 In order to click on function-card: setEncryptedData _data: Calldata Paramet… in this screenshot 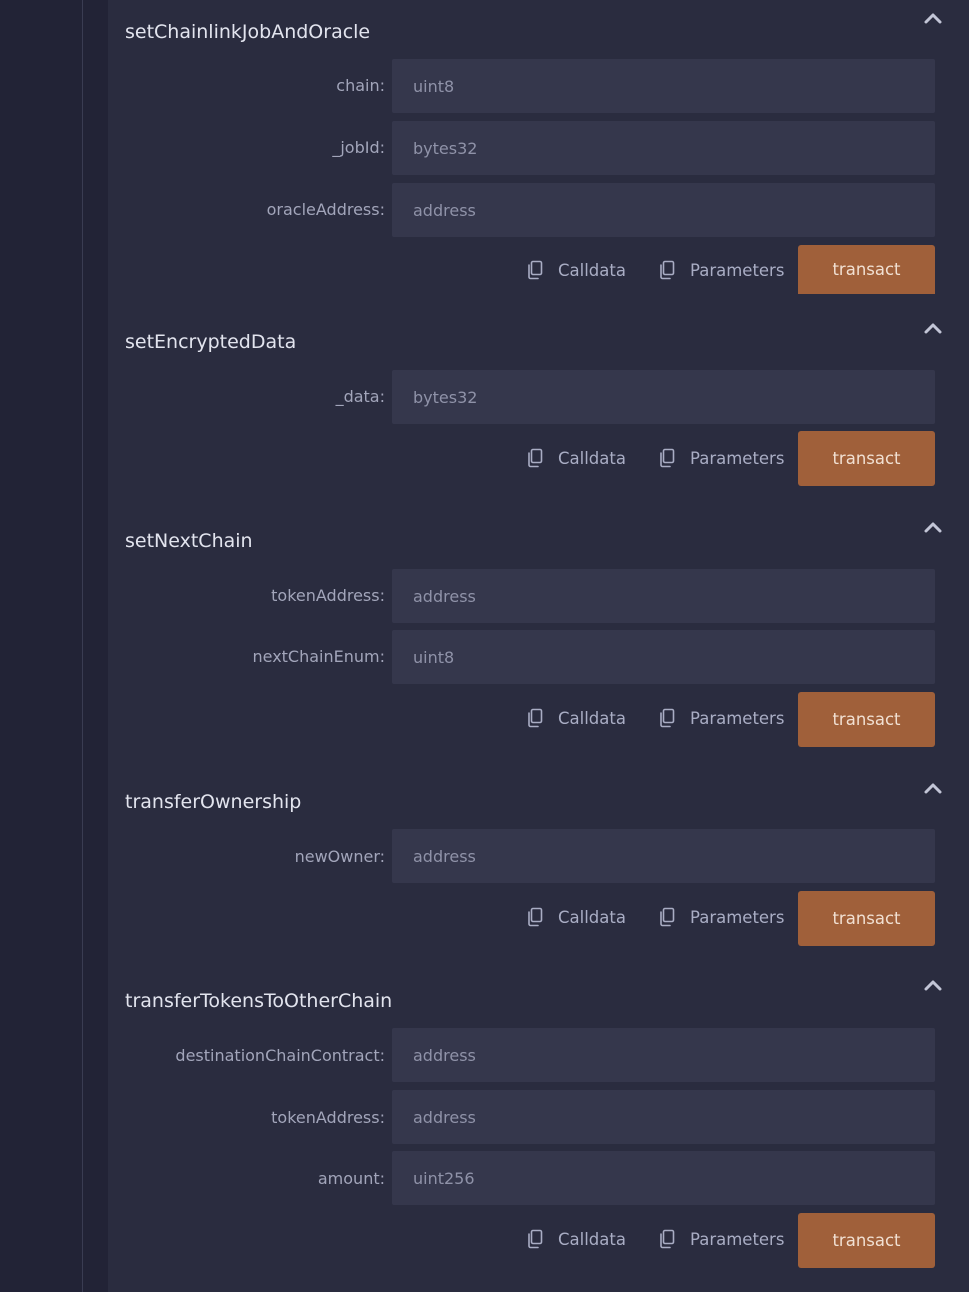, I will do `click(538, 405)`.